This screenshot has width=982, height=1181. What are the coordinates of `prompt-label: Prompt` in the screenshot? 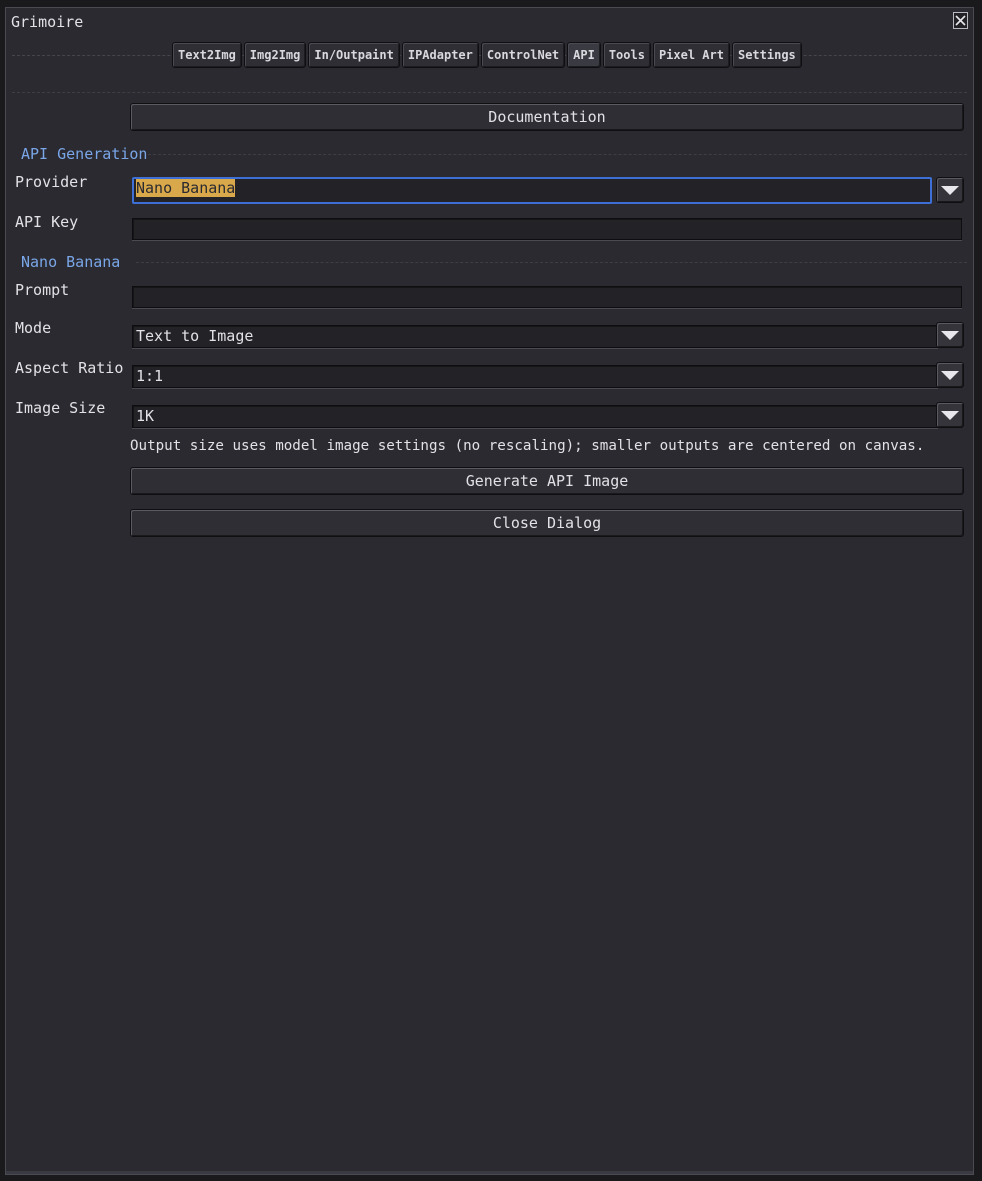 It's located at (42, 290).